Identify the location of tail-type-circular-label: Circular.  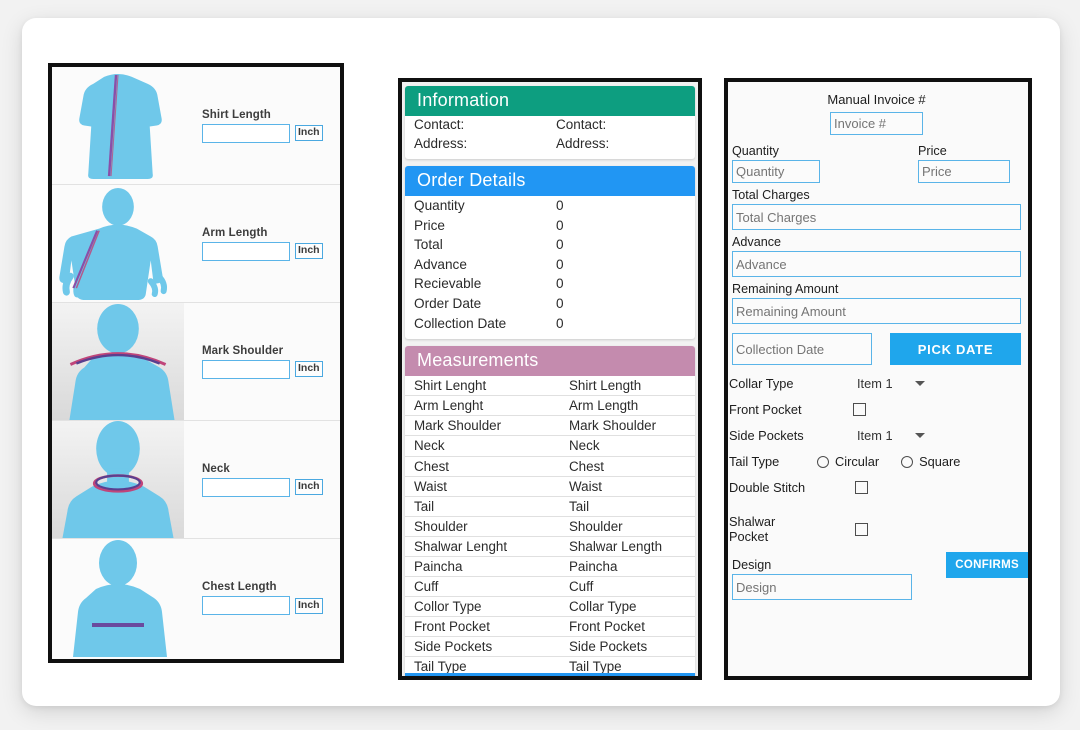
(857, 461).